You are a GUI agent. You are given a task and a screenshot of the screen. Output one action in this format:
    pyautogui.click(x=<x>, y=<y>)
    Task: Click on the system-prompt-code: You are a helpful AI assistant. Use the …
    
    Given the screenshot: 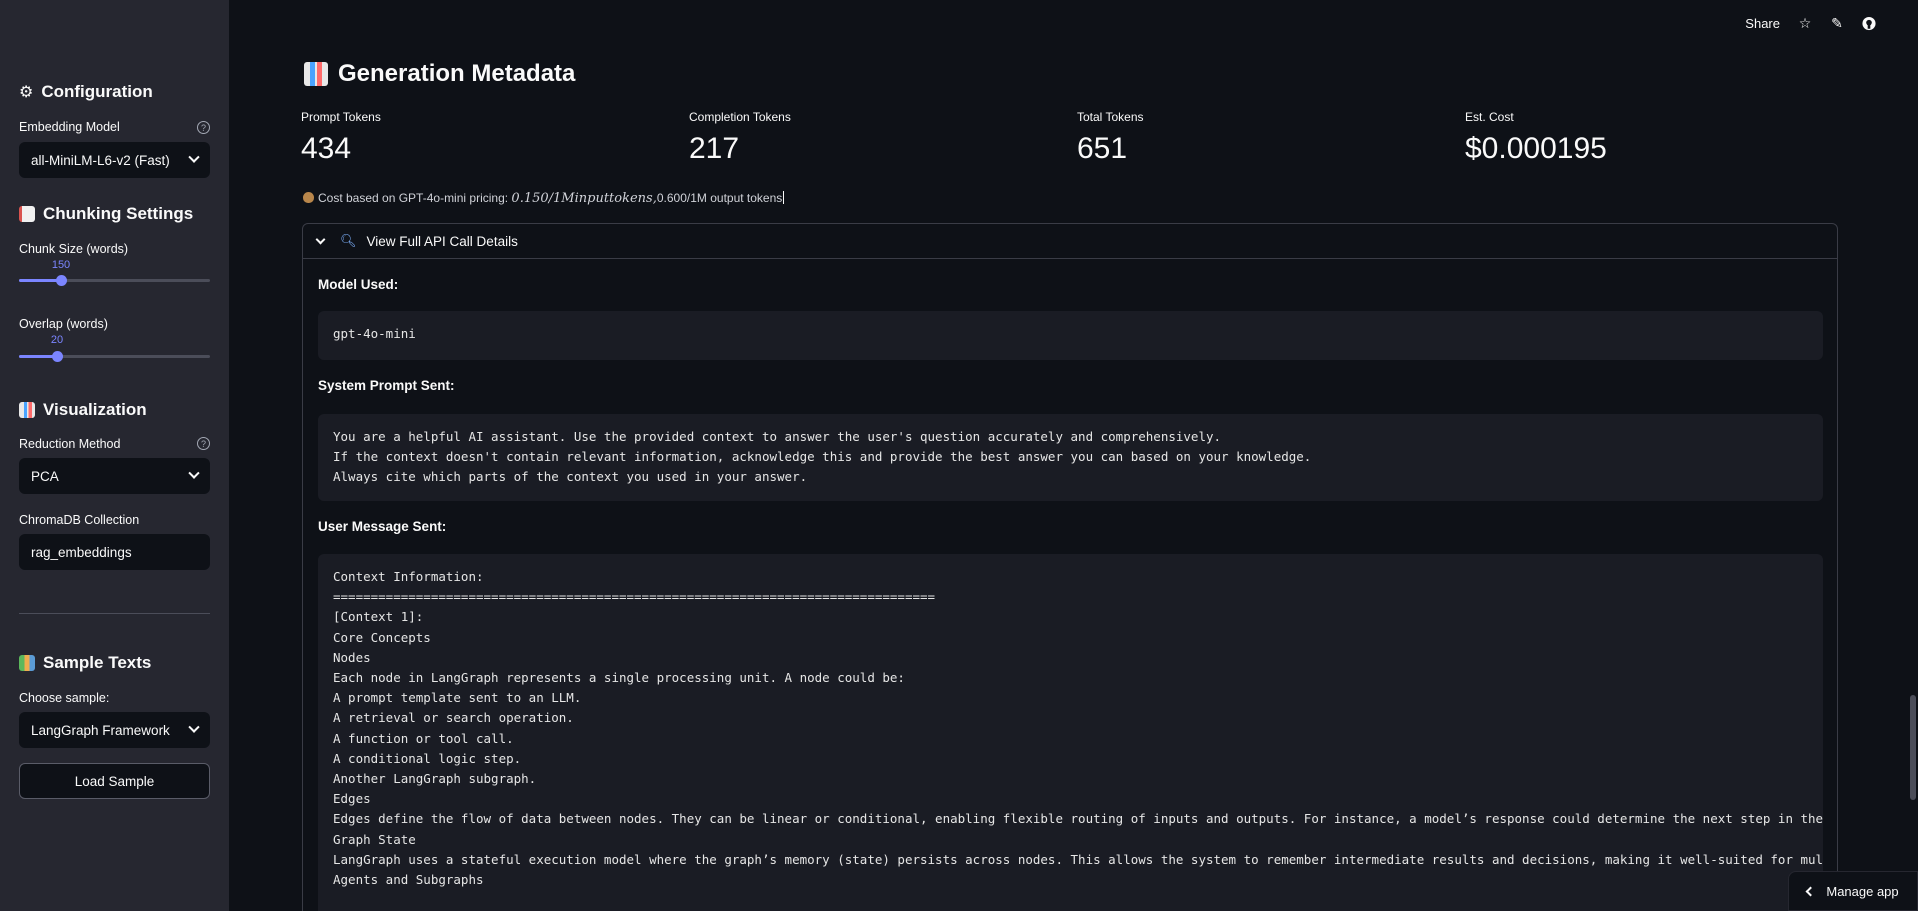 What is the action you would take?
    pyautogui.click(x=1070, y=457)
    